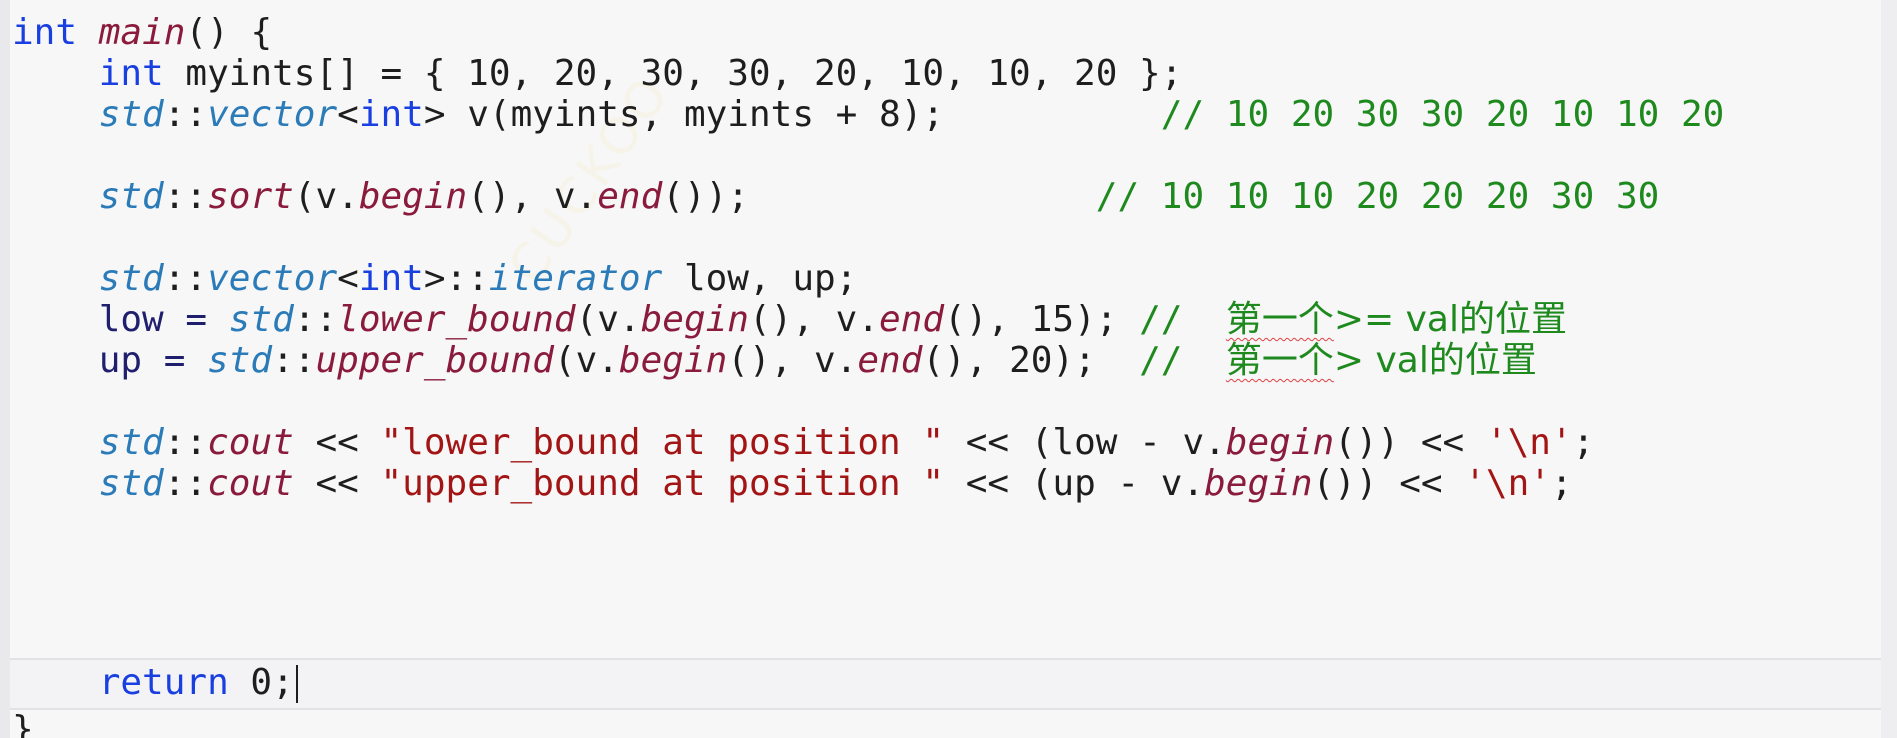 Image resolution: width=1897 pixels, height=738 pixels. I want to click on code-line-14: return 0;, so click(155, 682).